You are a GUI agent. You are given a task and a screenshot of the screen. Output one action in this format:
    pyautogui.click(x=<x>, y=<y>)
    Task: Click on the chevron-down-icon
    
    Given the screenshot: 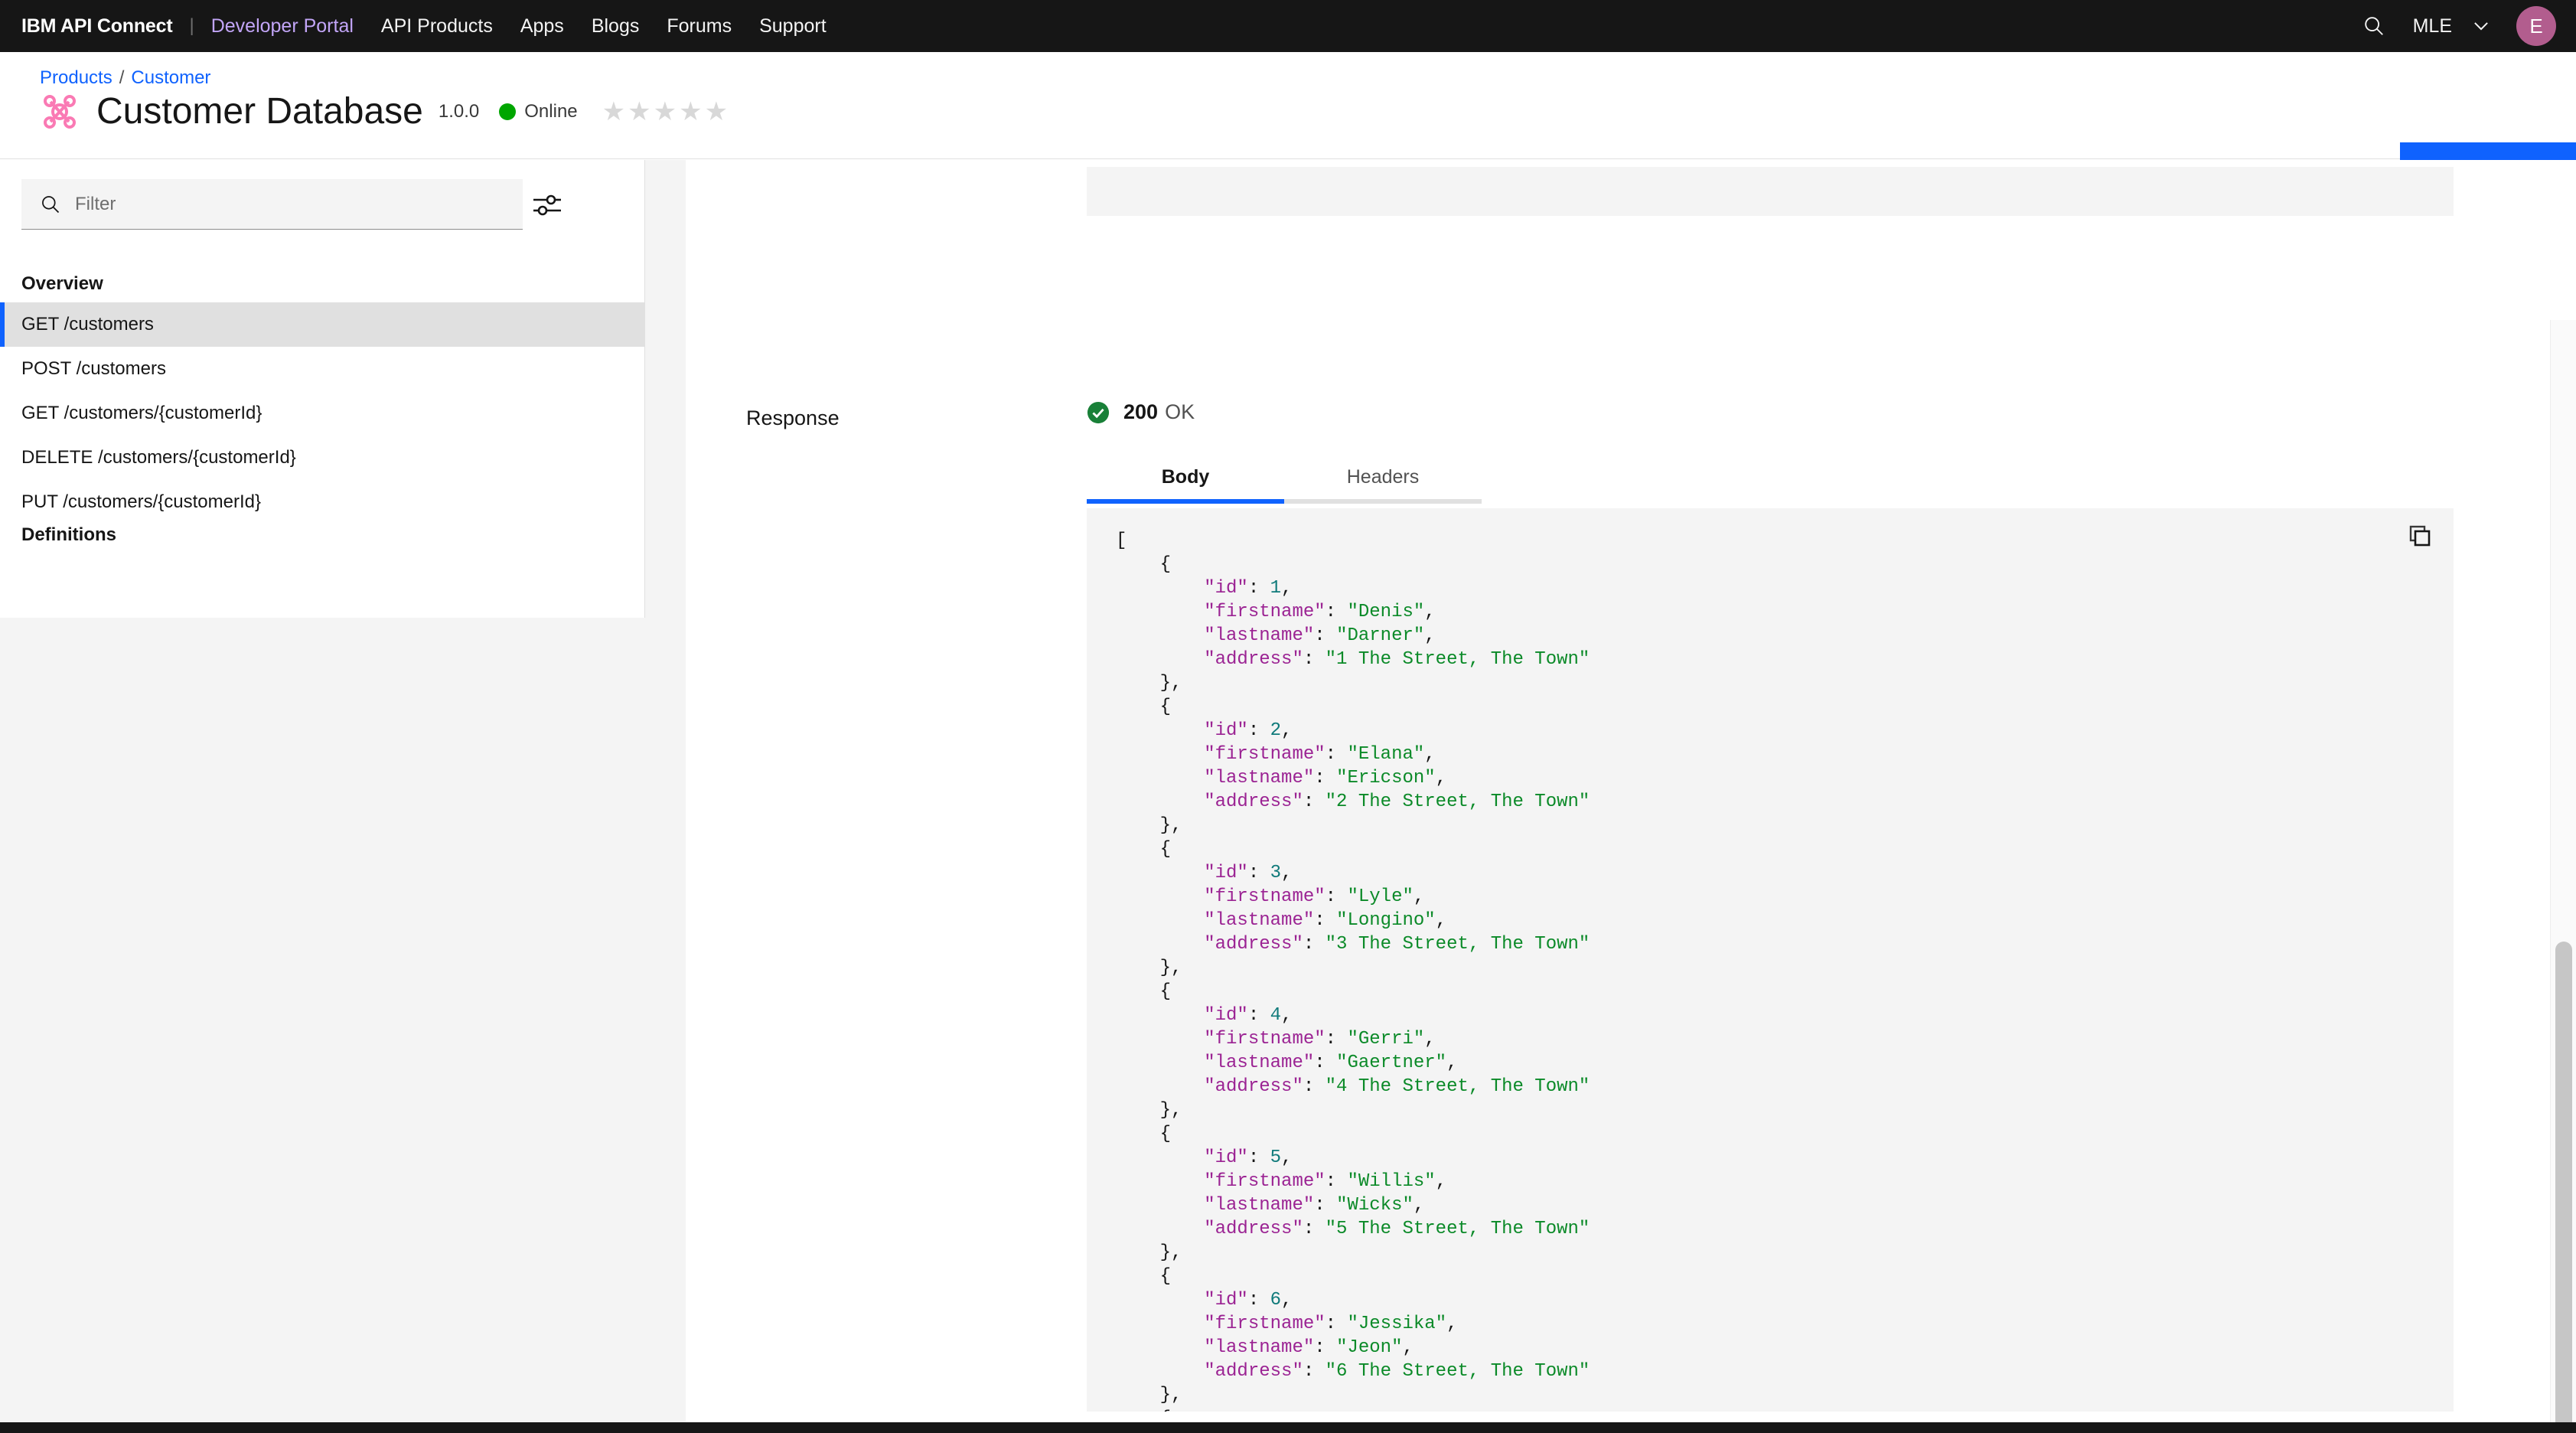 What is the action you would take?
    pyautogui.click(x=2481, y=26)
    